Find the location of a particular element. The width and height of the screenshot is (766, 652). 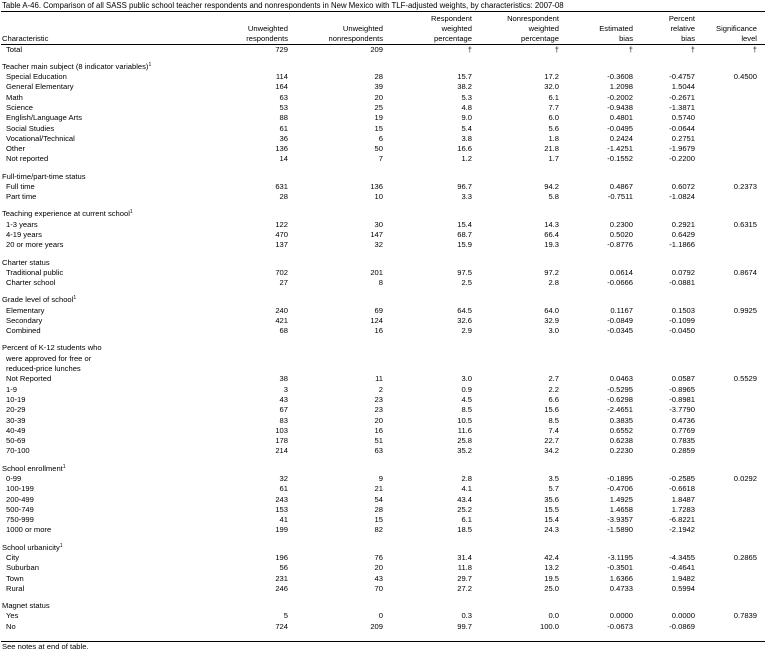

table-cell: 122 is located at coordinates (281, 224).